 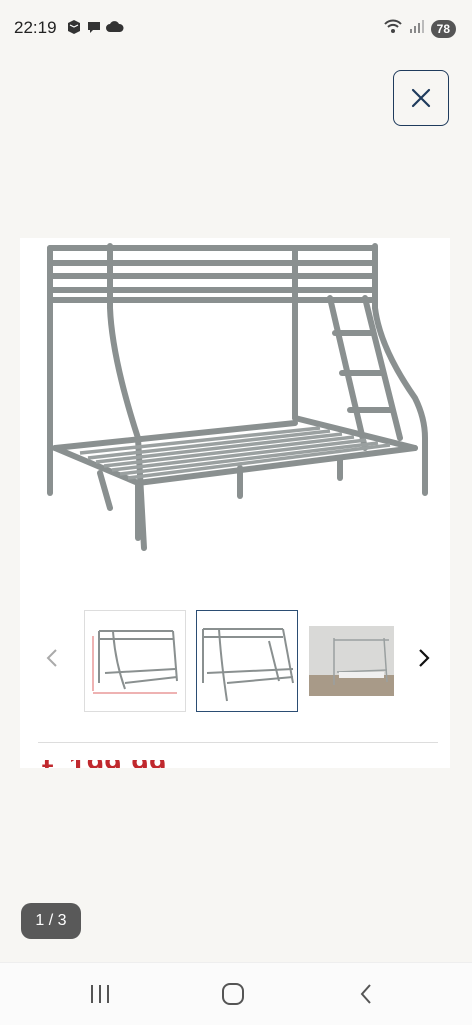 I want to click on status-right: 78, so click(x=419, y=28).